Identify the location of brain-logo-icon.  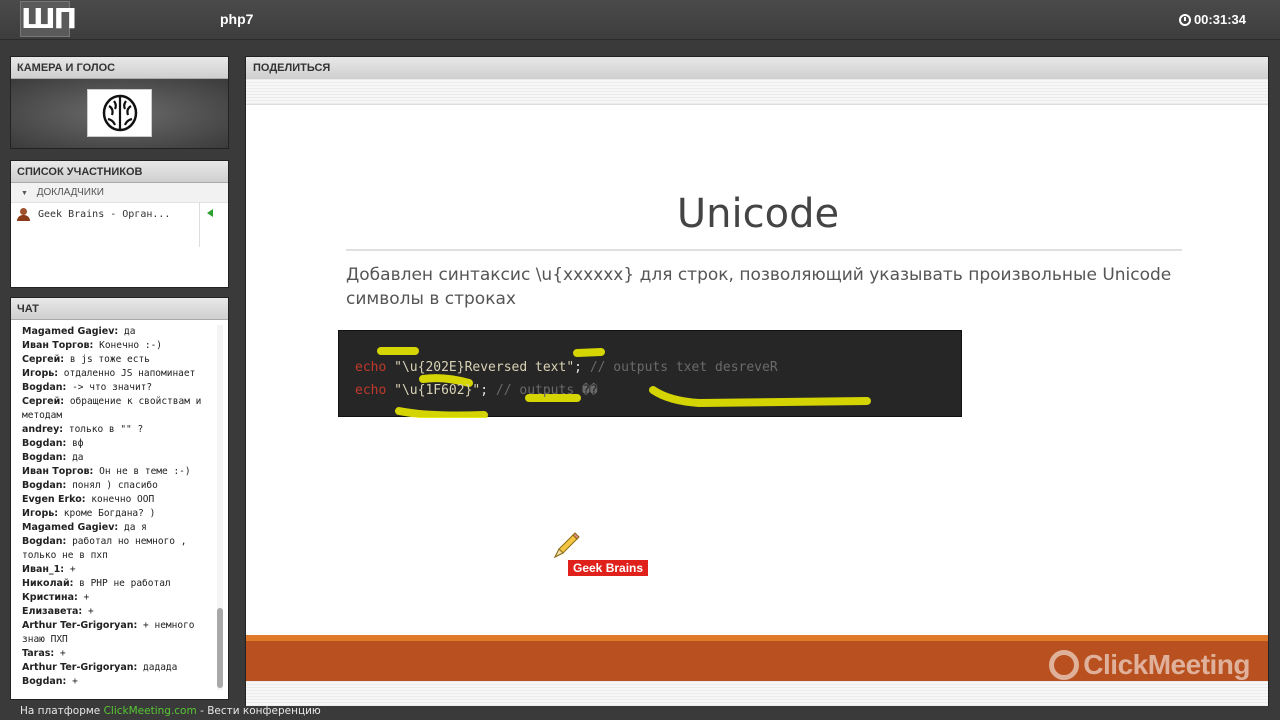
(119, 113).